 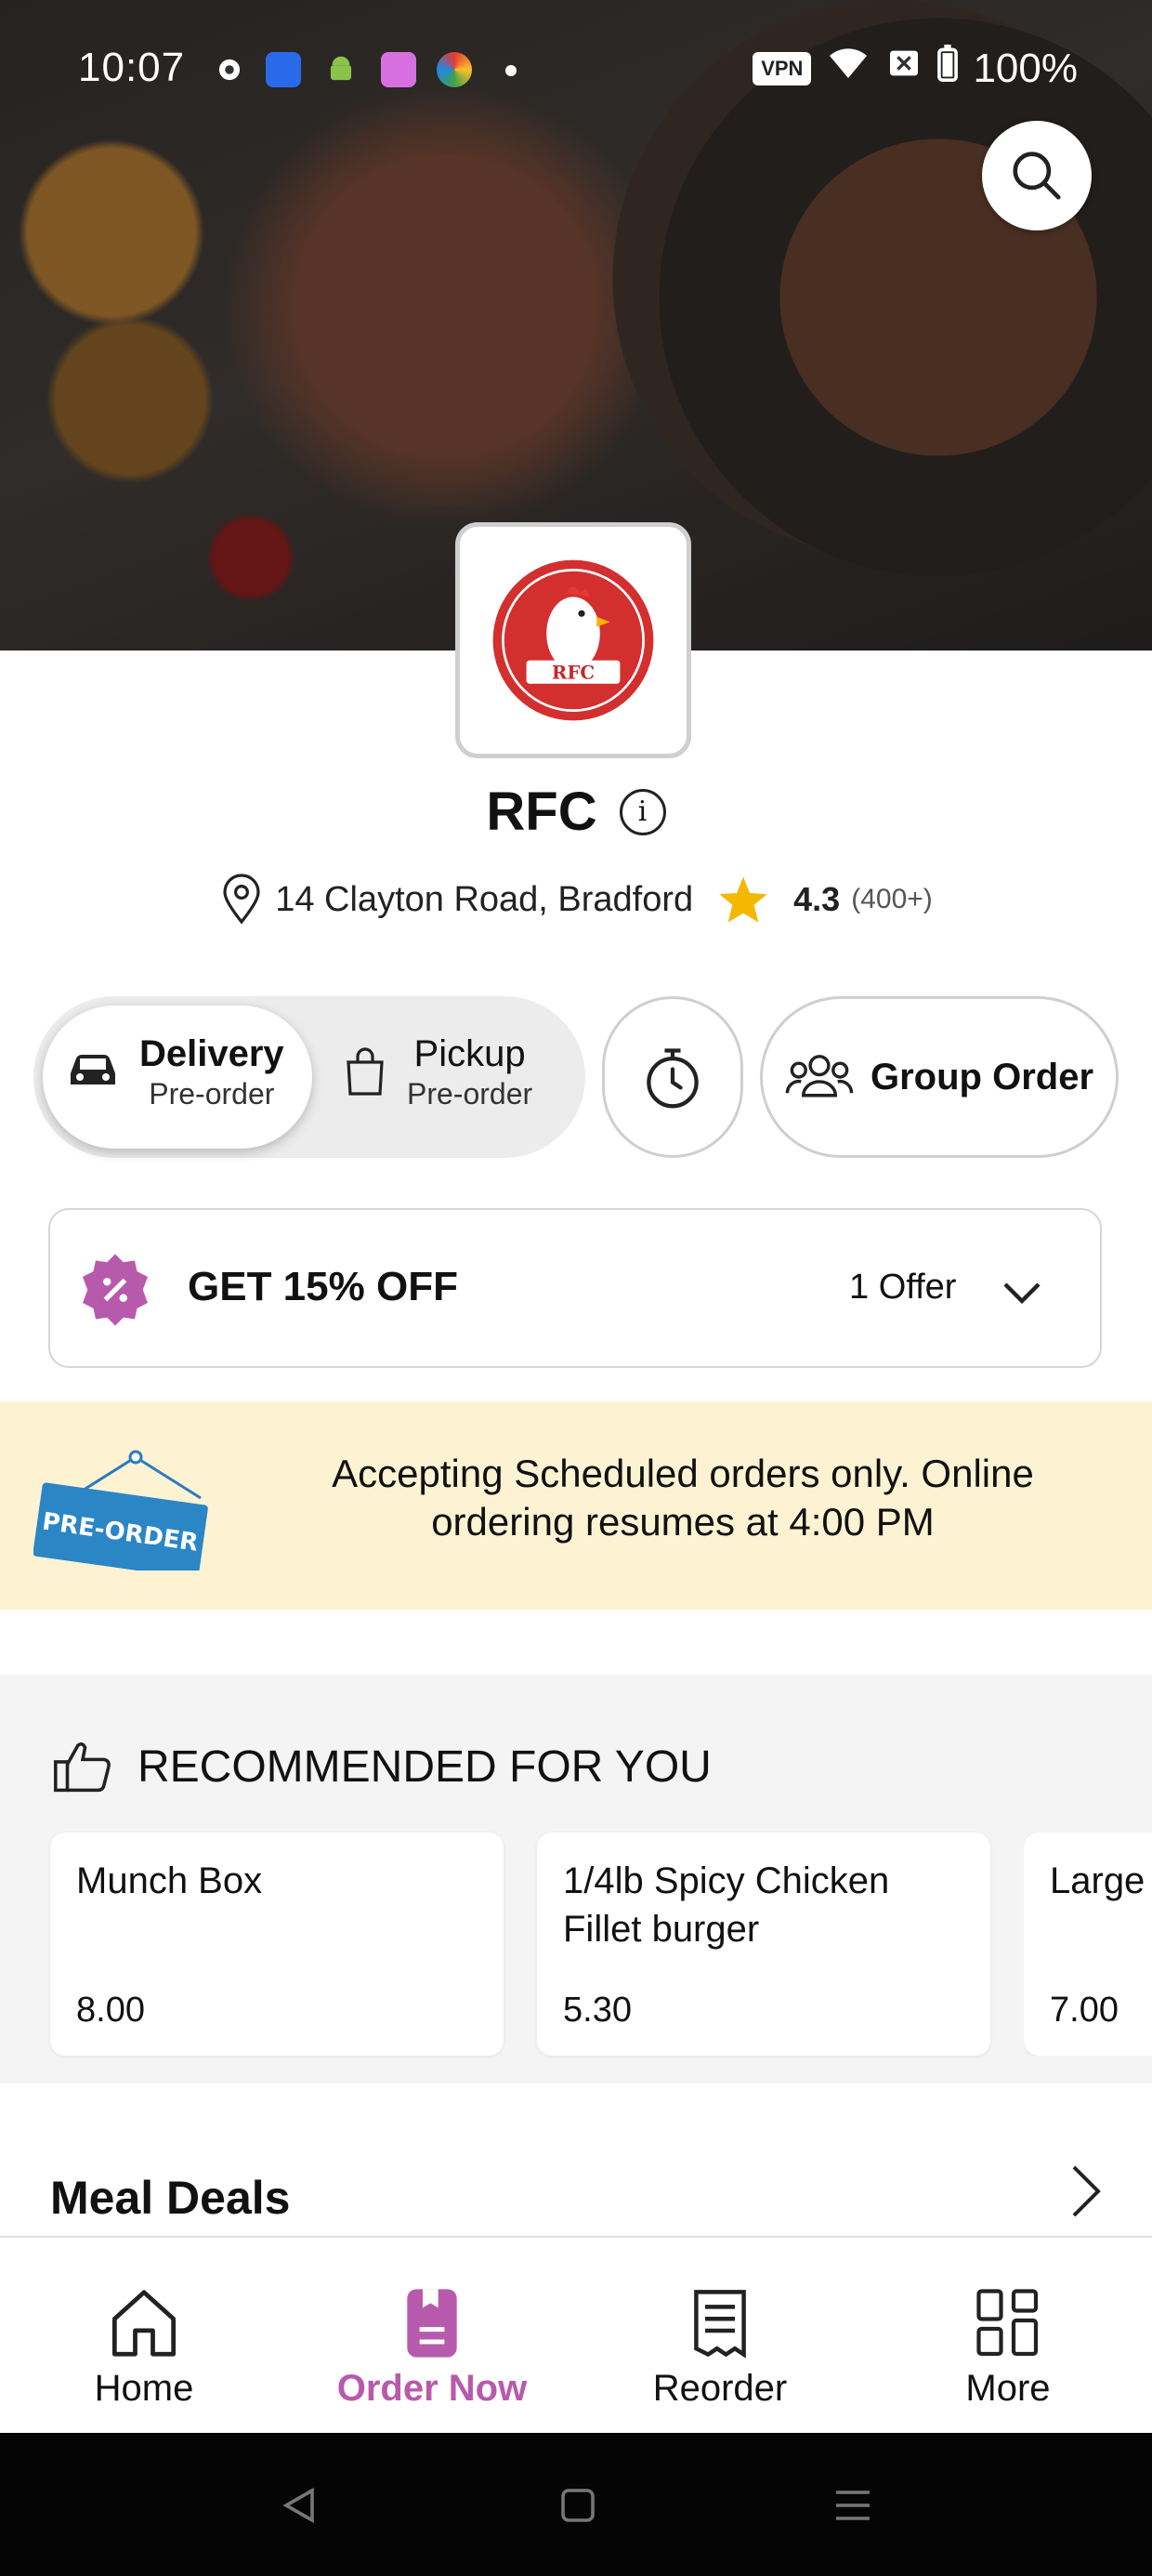 What do you see at coordinates (211, 1053) in the screenshot?
I see `delivery-title: Delivery` at bounding box center [211, 1053].